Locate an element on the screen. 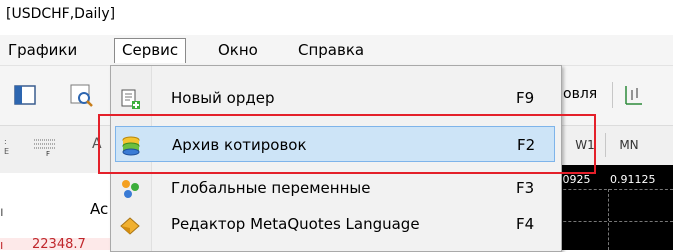 The width and height of the screenshot is (673, 252). svg-text: E is located at coordinates (6, 151).